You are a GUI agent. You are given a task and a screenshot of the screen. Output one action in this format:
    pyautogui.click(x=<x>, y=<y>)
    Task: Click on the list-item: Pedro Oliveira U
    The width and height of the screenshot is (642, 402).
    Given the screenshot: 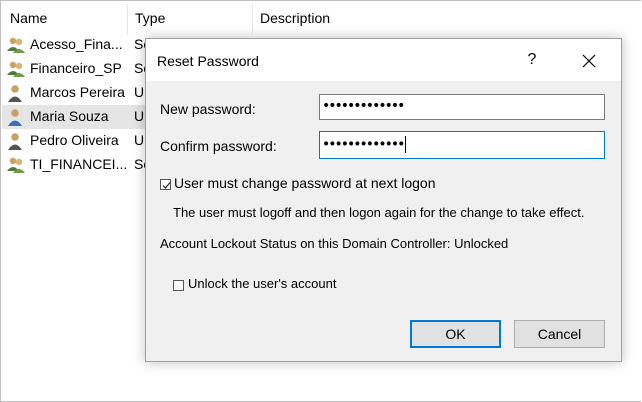 What is the action you would take?
    pyautogui.click(x=77, y=141)
    